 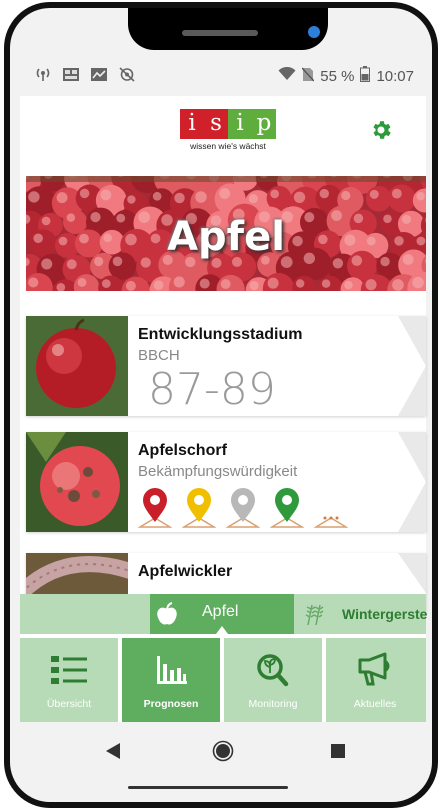 I want to click on map-pin-yellow-icon, so click(x=199, y=508).